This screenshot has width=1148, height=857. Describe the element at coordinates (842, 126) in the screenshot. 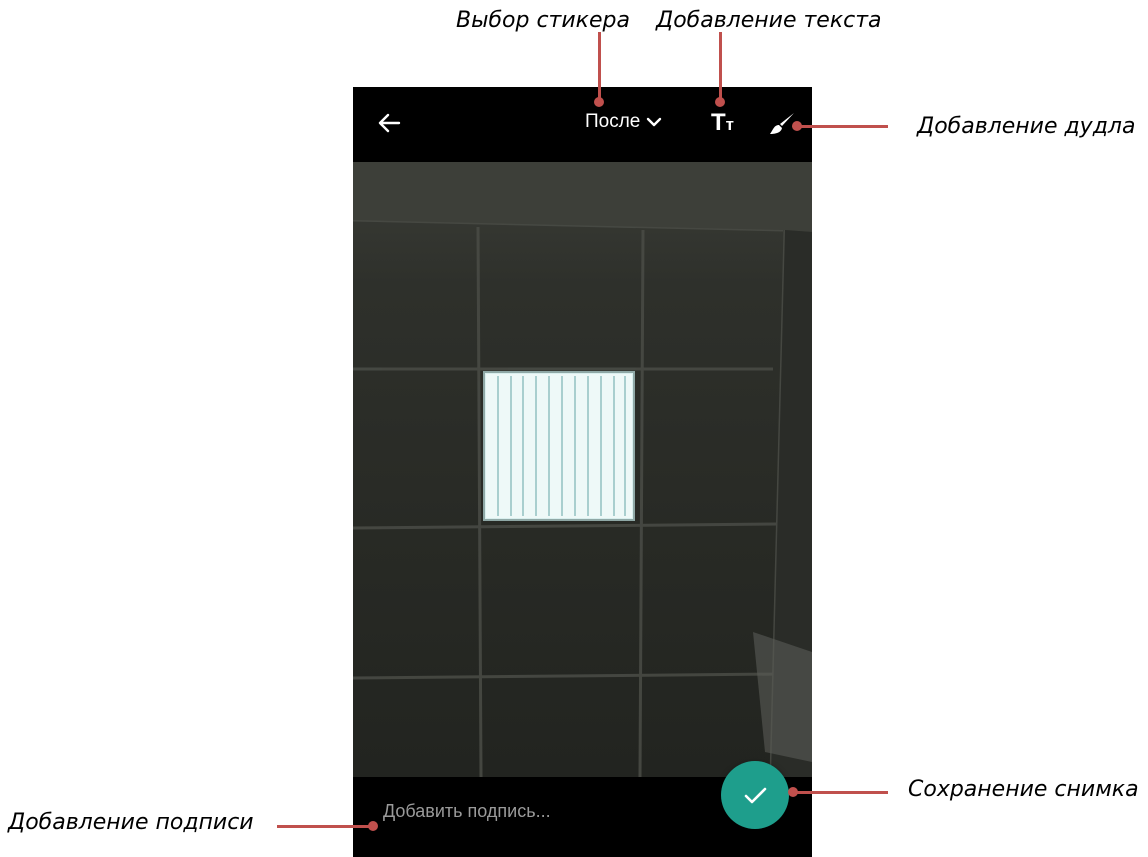

I see `pointer-line-doodle` at that location.